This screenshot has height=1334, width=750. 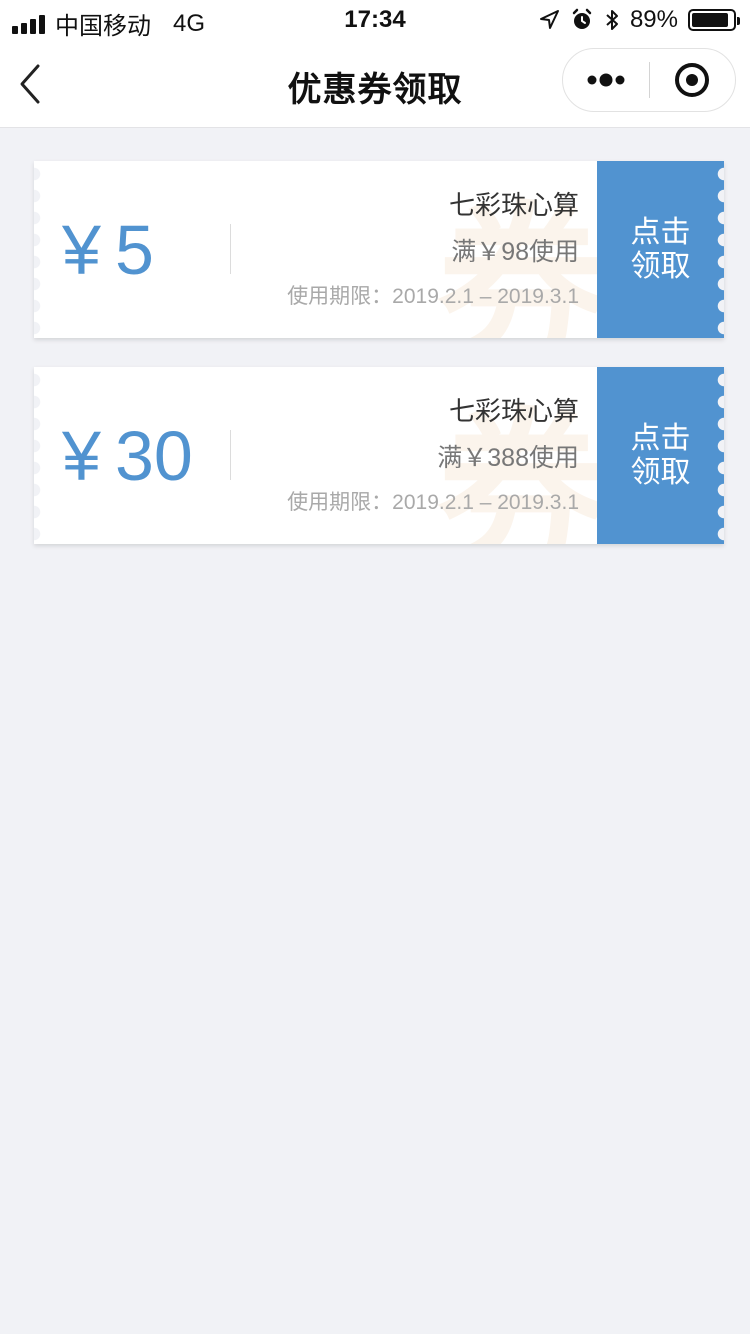 I want to click on coupon-amount: ¥ 30, so click(x=127, y=455).